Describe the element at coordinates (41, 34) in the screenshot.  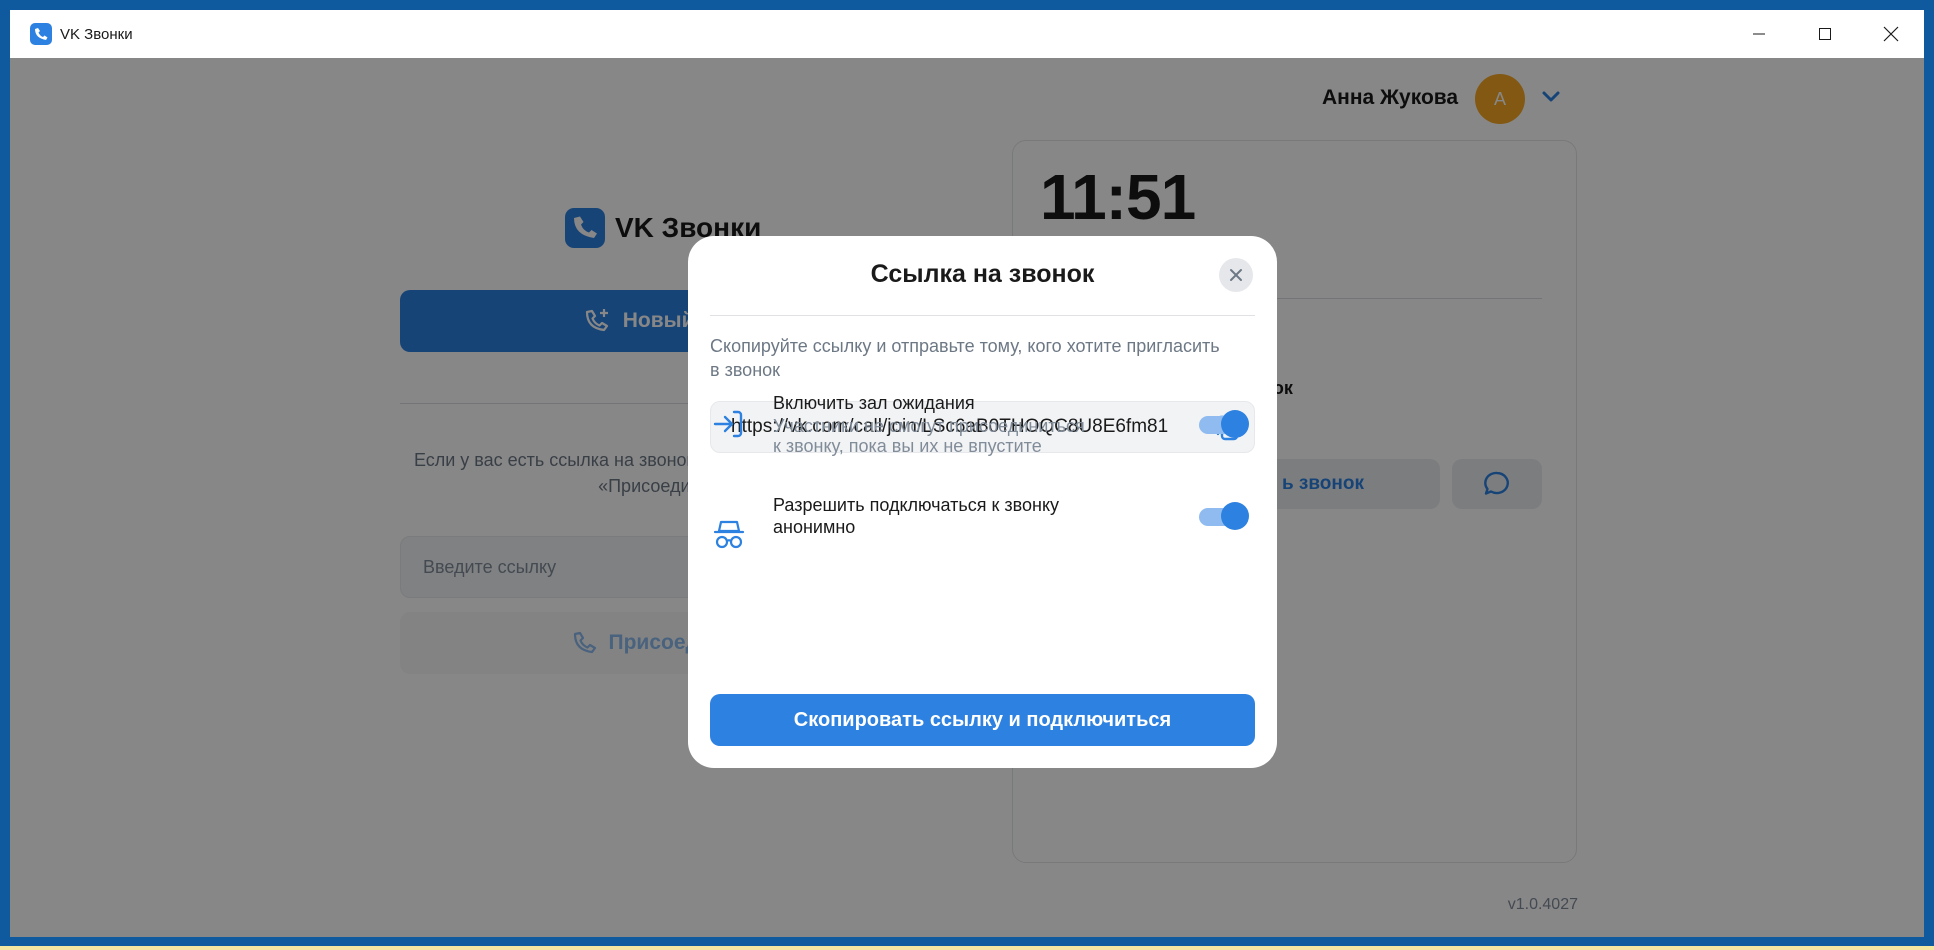
I see `app-logo-icon` at that location.